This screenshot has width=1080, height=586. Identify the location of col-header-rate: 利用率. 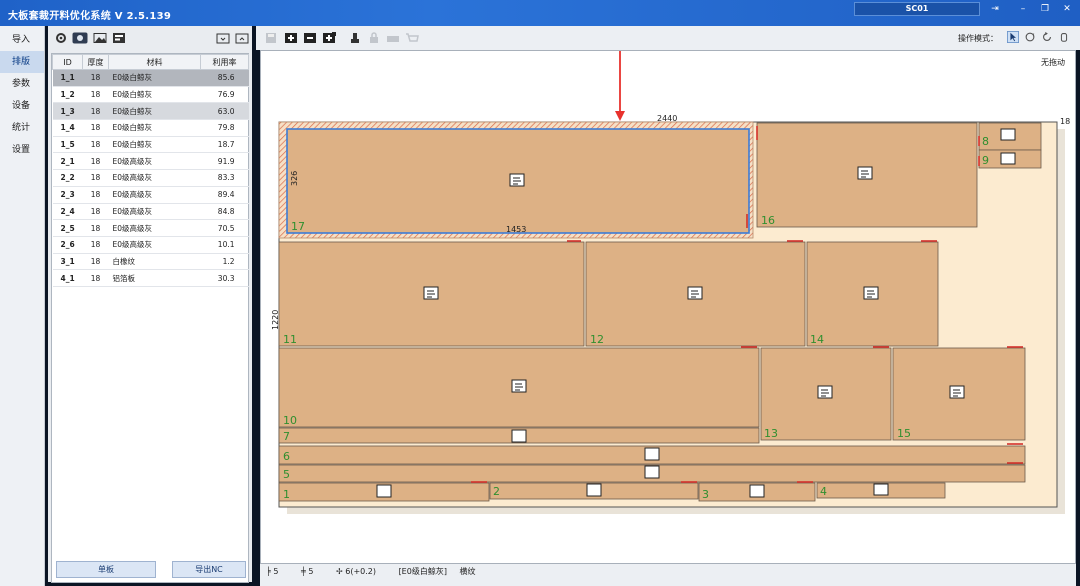
(224, 62).